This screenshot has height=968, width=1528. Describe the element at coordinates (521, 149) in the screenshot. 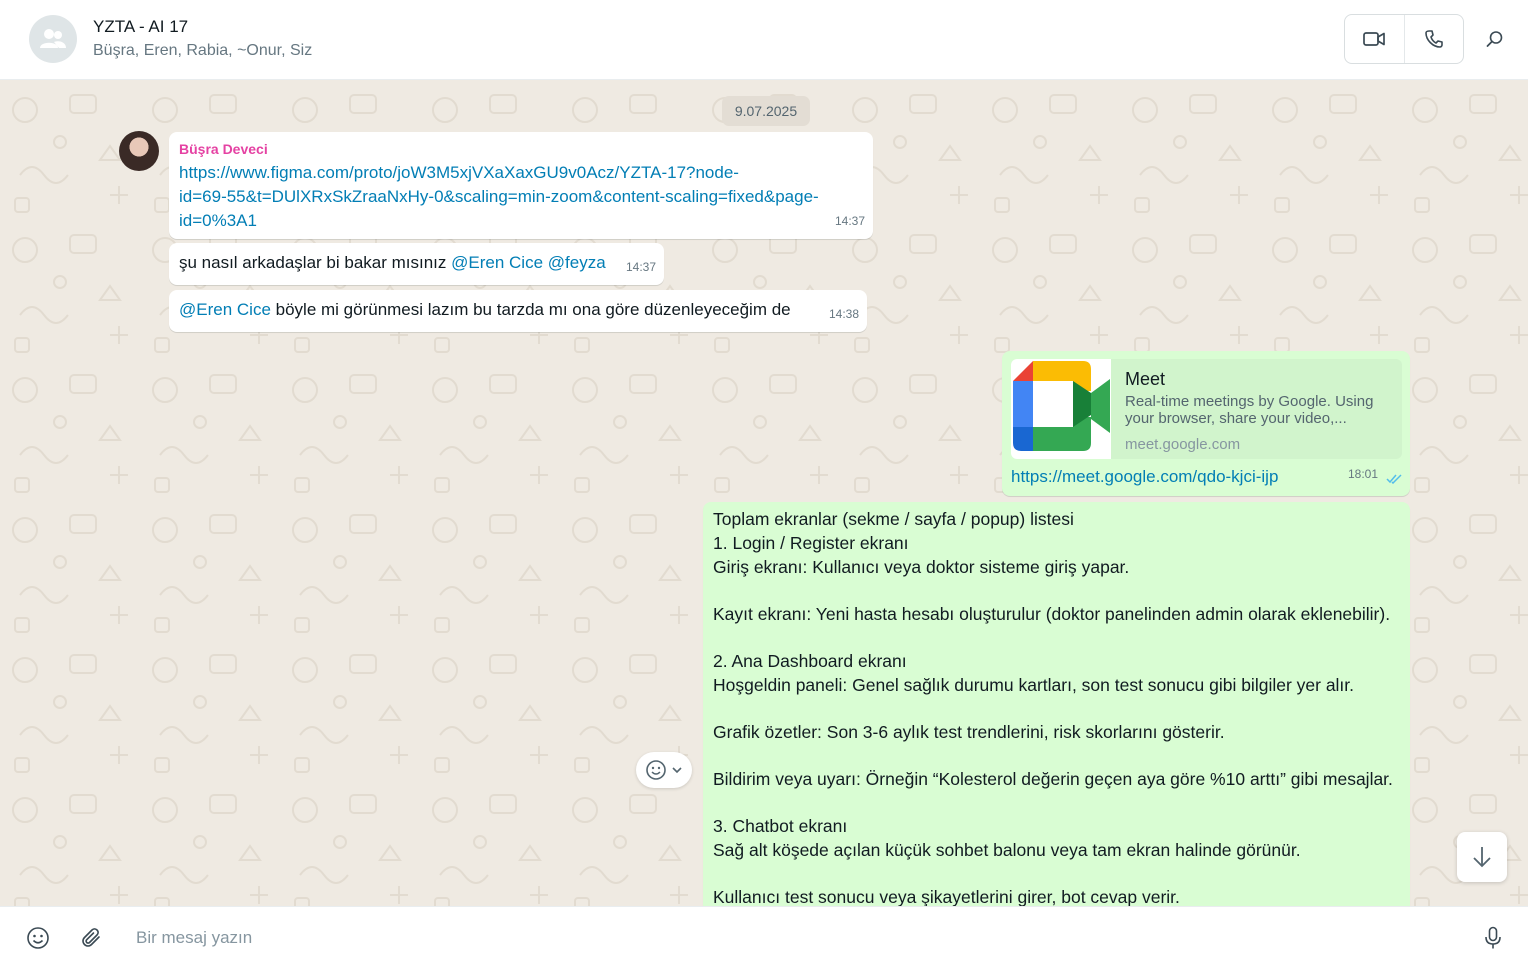

I see `sender-name: Büşra Deveci` at that location.